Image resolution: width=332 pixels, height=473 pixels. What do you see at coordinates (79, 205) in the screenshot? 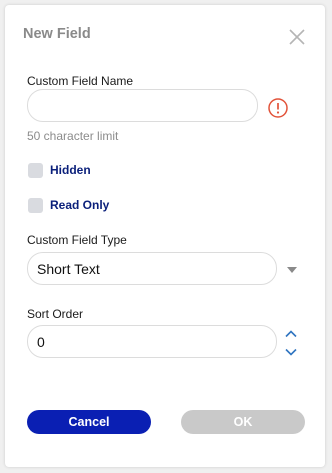
I see `read-only-label: Read Only` at bounding box center [79, 205].